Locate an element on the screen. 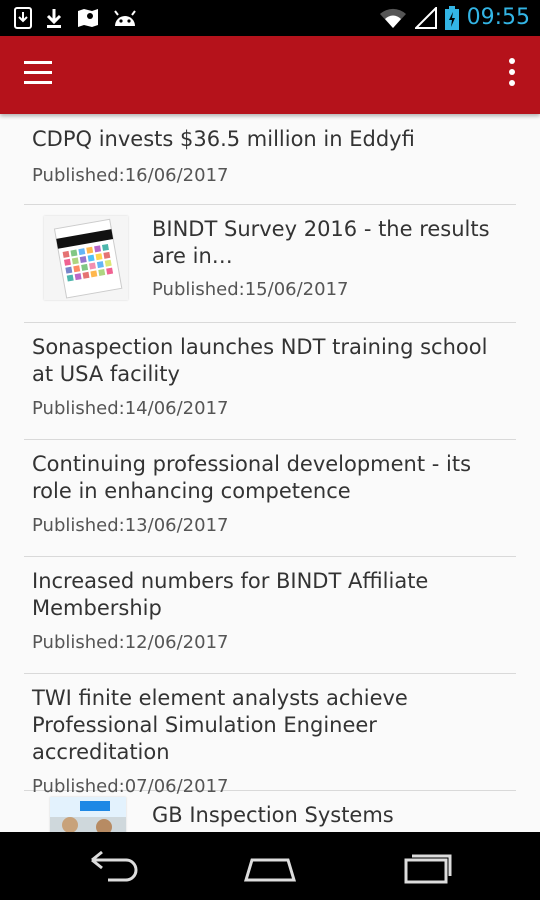 This screenshot has width=540, height=900. map-location-icon is located at coordinates (88, 18).